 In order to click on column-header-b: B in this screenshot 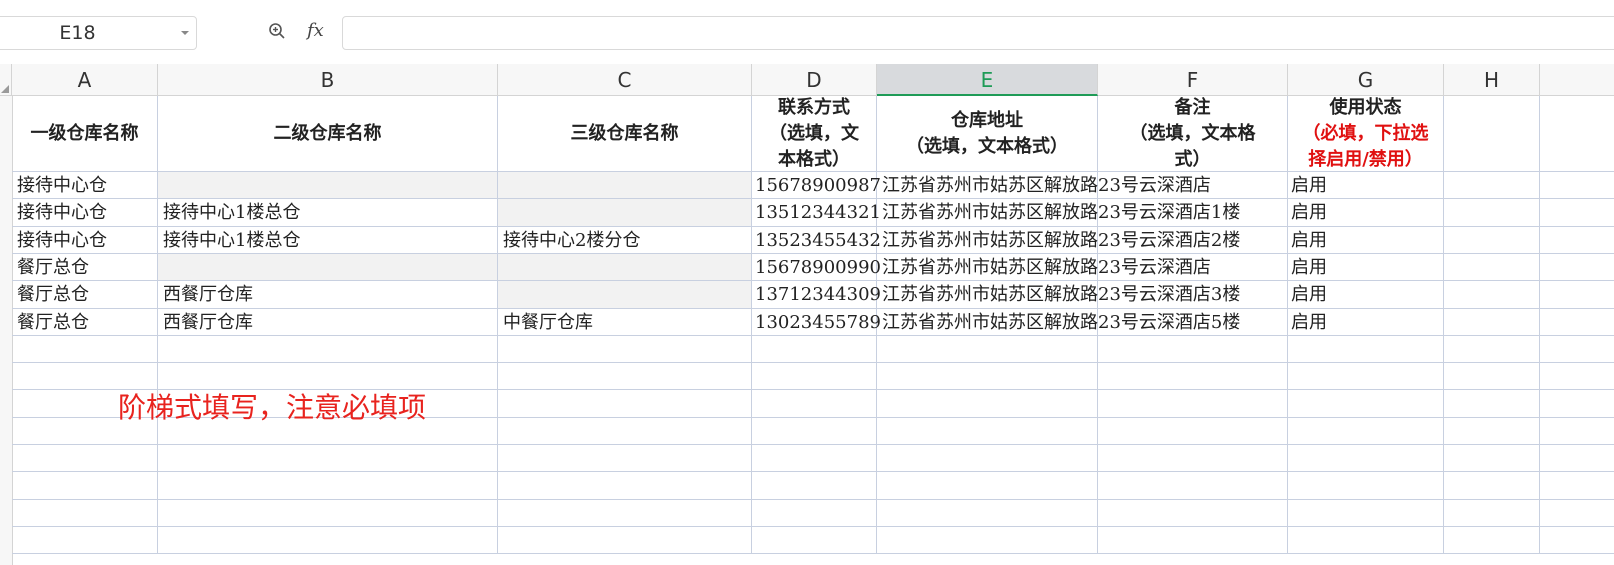, I will do `click(328, 80)`.